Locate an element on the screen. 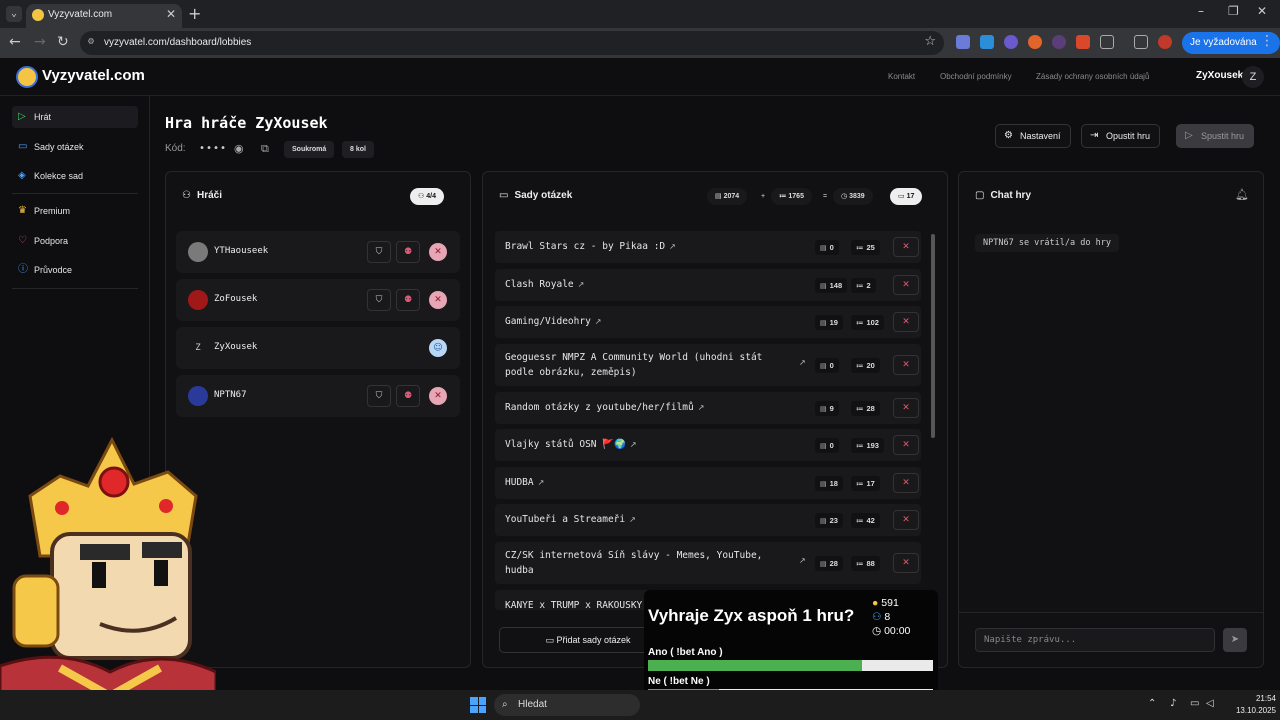 This screenshot has height=720, width=1280. question-set-name: Random otázky z youtube/her/filmů ↗ is located at coordinates (655, 407).